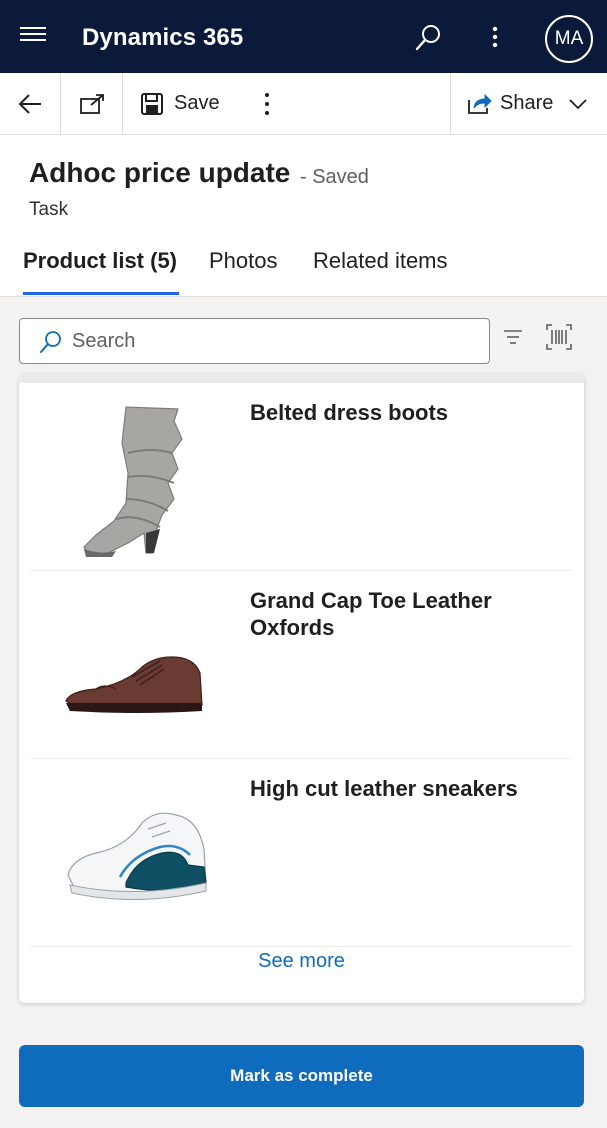  I want to click on open-in-new-window-button, so click(91, 103).